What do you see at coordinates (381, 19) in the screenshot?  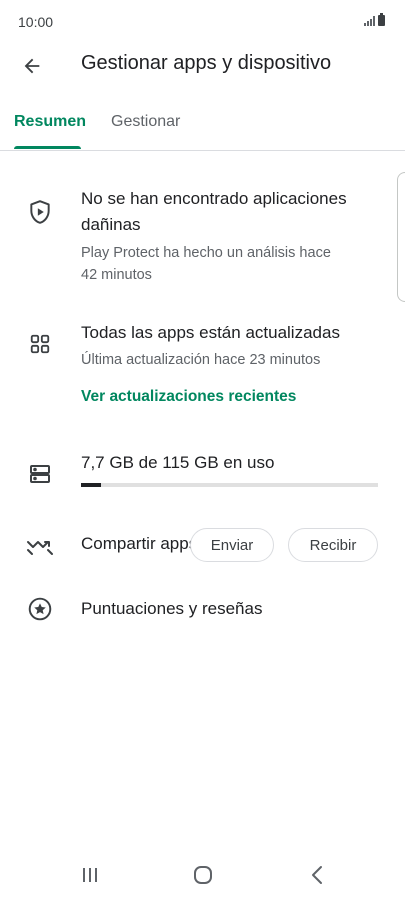 I see `battery-icon` at bounding box center [381, 19].